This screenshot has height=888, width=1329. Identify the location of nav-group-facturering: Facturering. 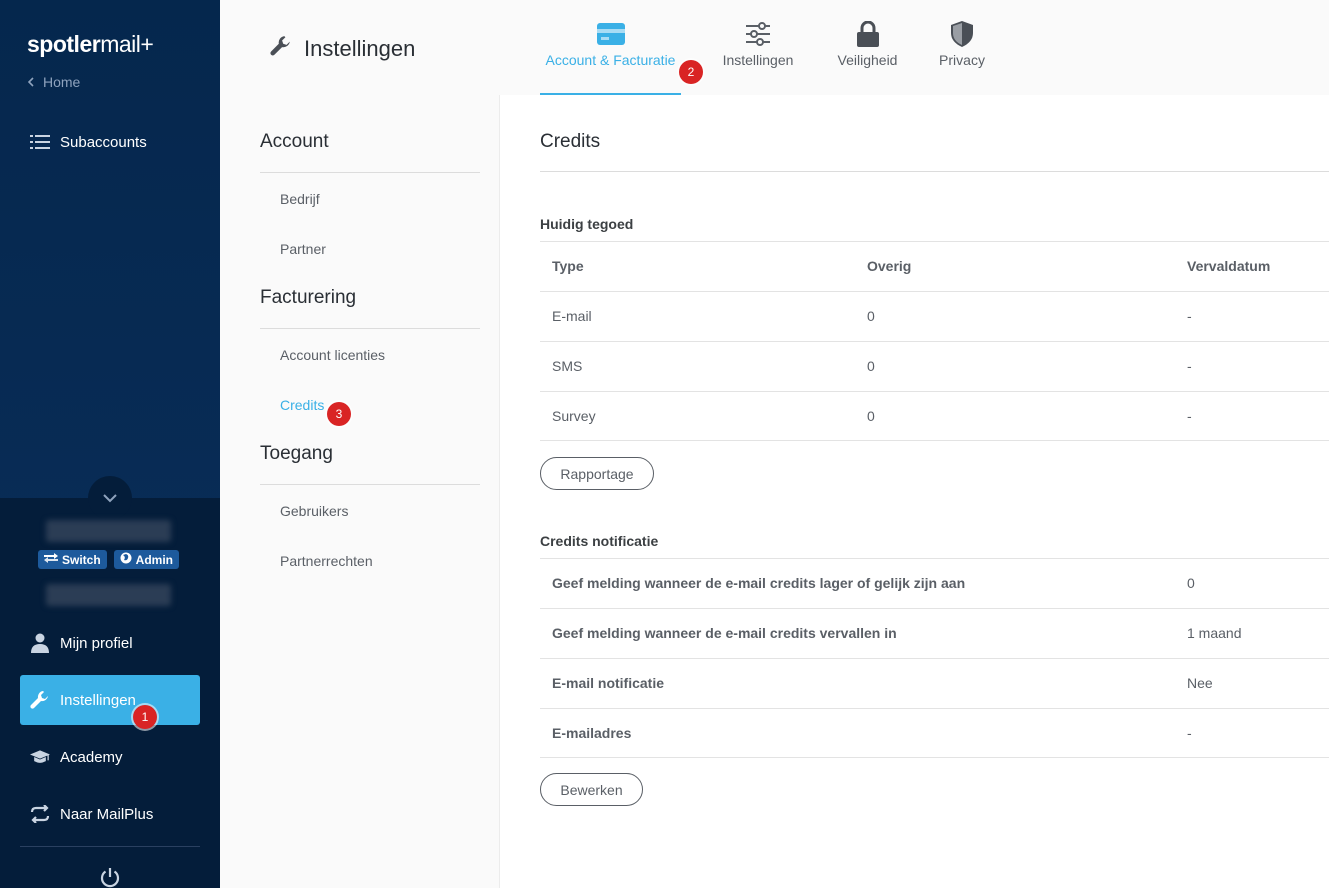
(370, 308).